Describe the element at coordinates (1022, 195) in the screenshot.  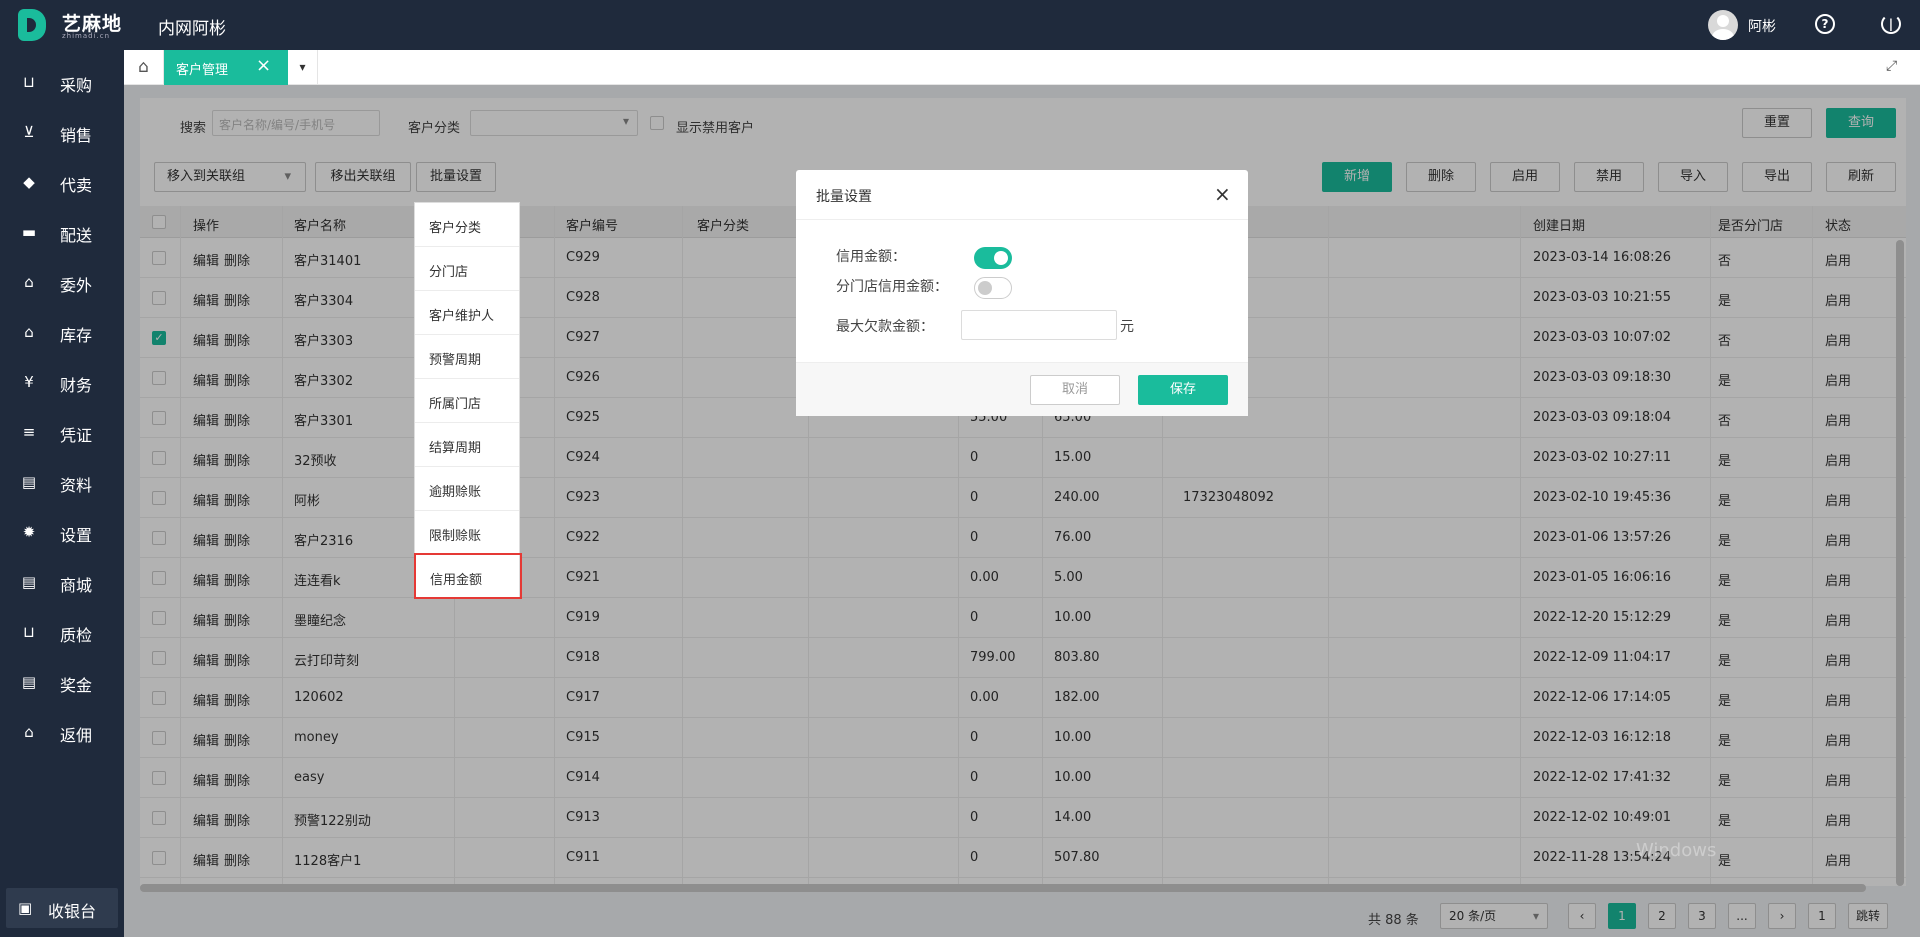
I see `dialog-header: 批量设置 ×` at that location.